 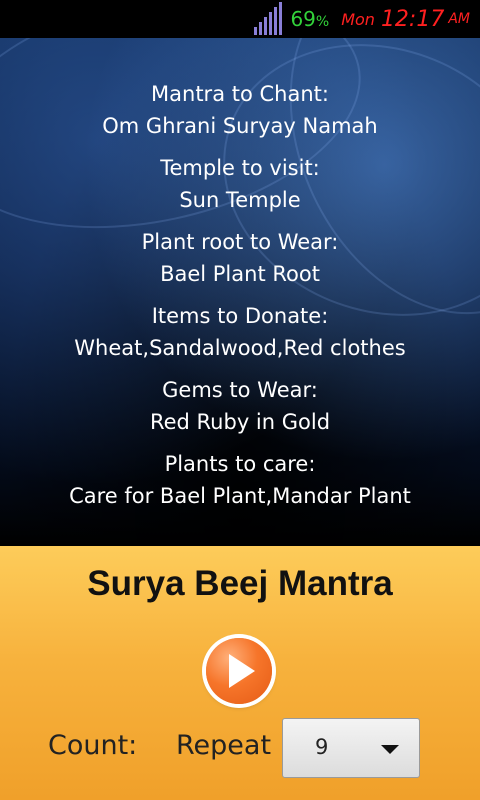 What do you see at coordinates (240, 110) in the screenshot?
I see `info-item-mantra: Mantra to Chant: Om Ghrani Suryay Namah` at bounding box center [240, 110].